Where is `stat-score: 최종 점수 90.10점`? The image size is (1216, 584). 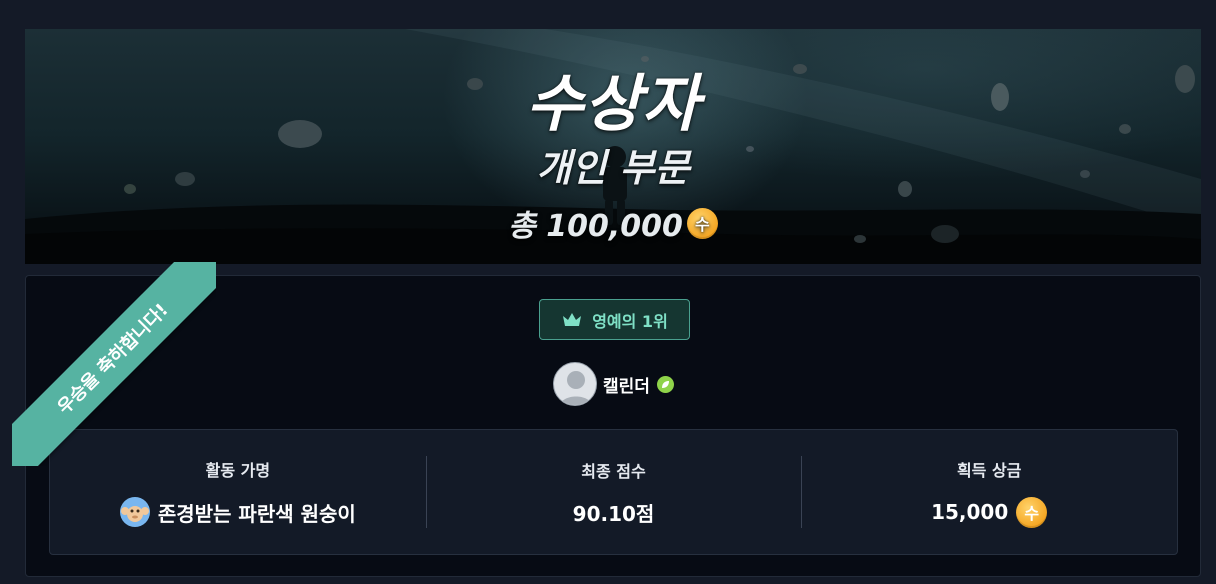
stat-score: 최종 점수 90.10점 is located at coordinates (613, 492).